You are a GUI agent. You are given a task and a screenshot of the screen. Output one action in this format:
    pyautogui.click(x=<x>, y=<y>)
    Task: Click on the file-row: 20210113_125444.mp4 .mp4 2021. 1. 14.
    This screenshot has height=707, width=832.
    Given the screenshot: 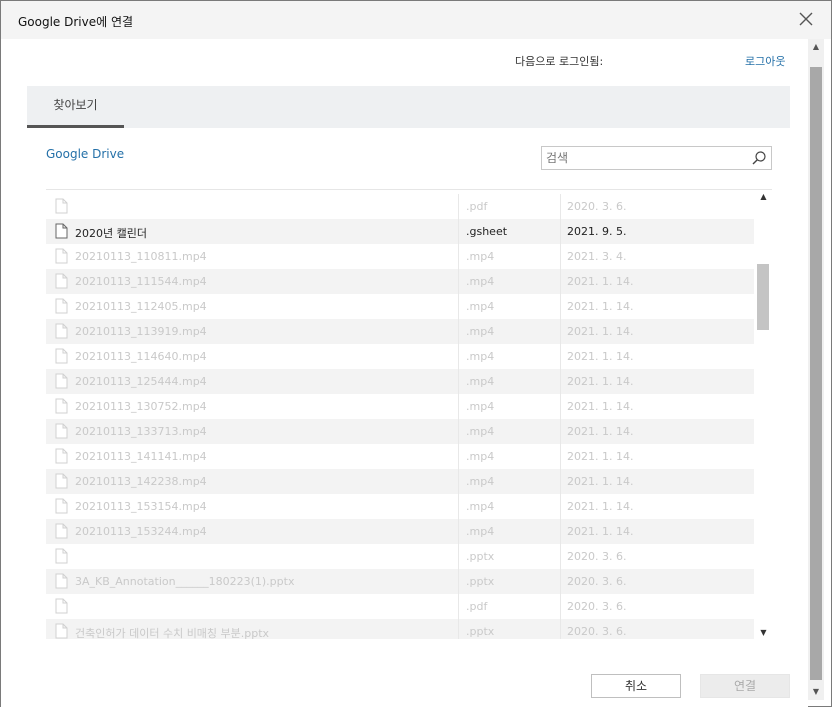 What is the action you would take?
    pyautogui.click(x=400, y=381)
    